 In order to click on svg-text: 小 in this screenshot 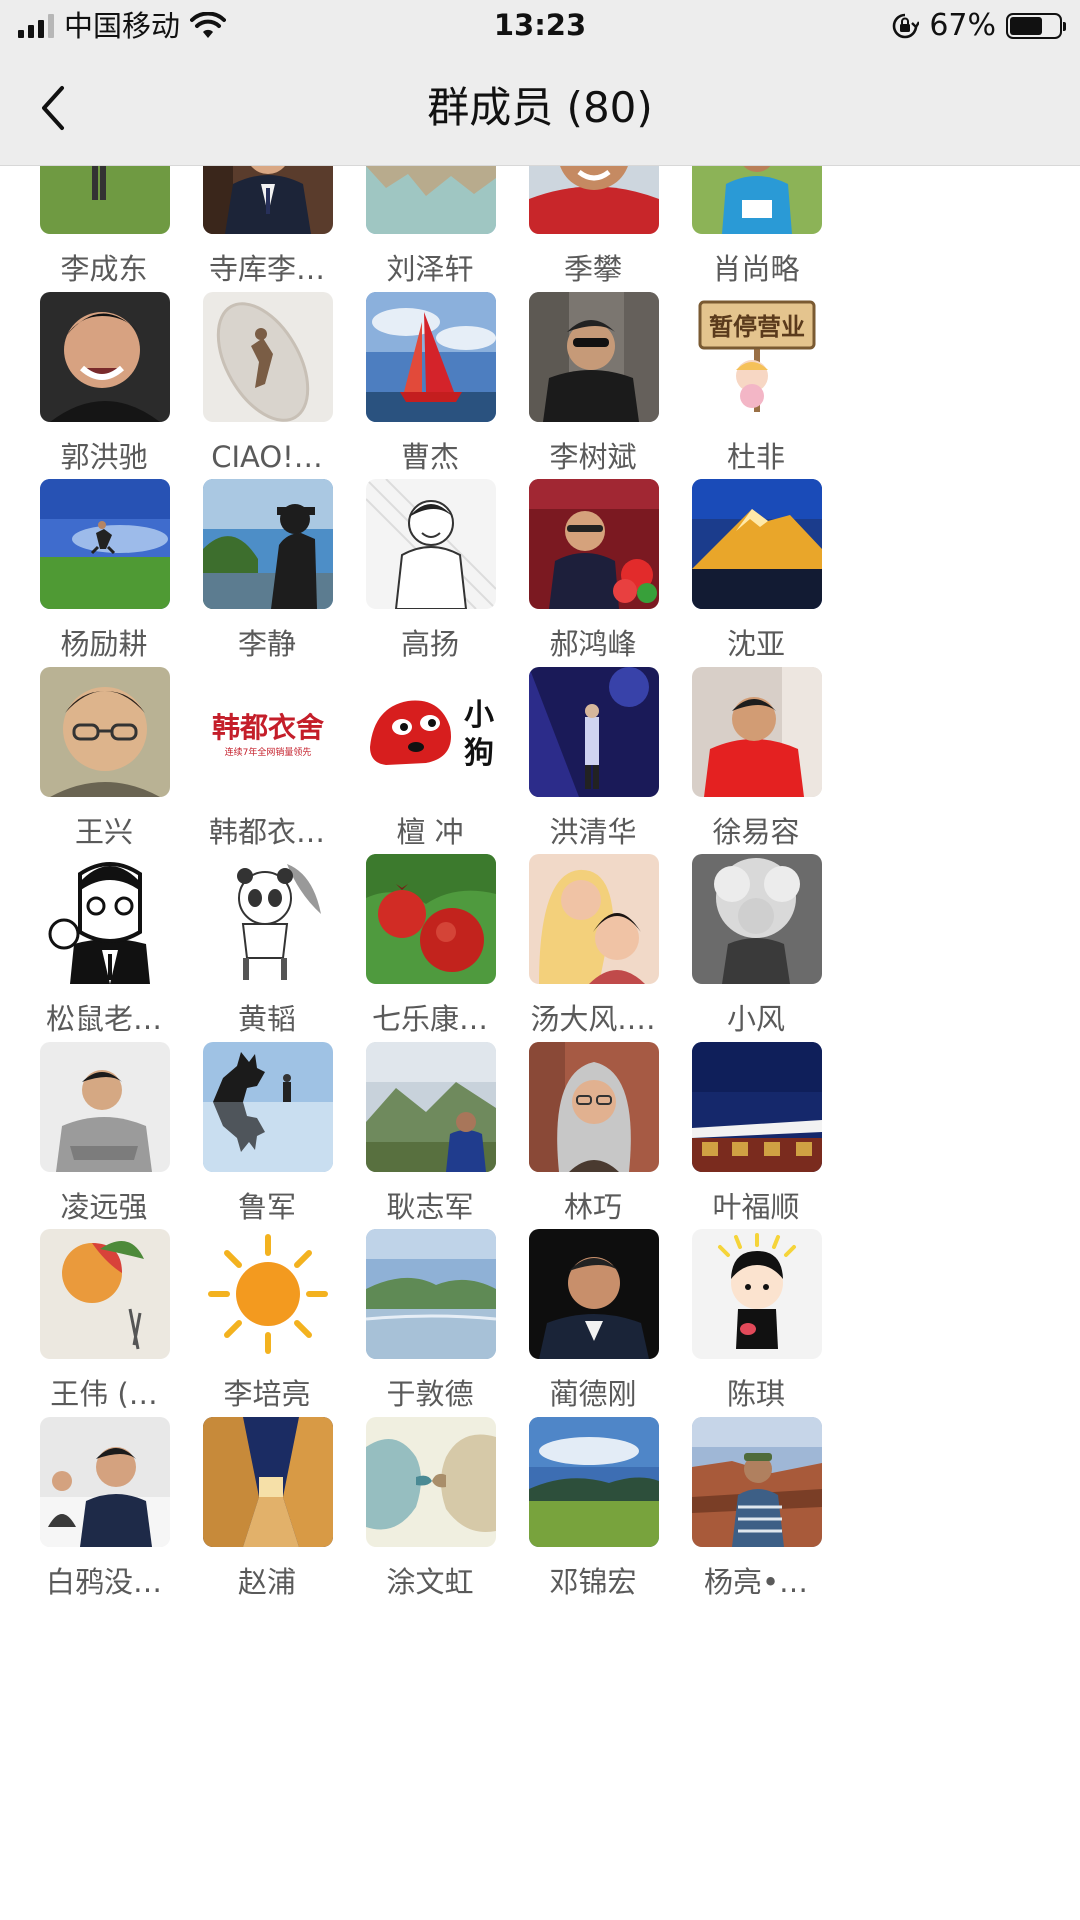, I will do `click(479, 715)`.